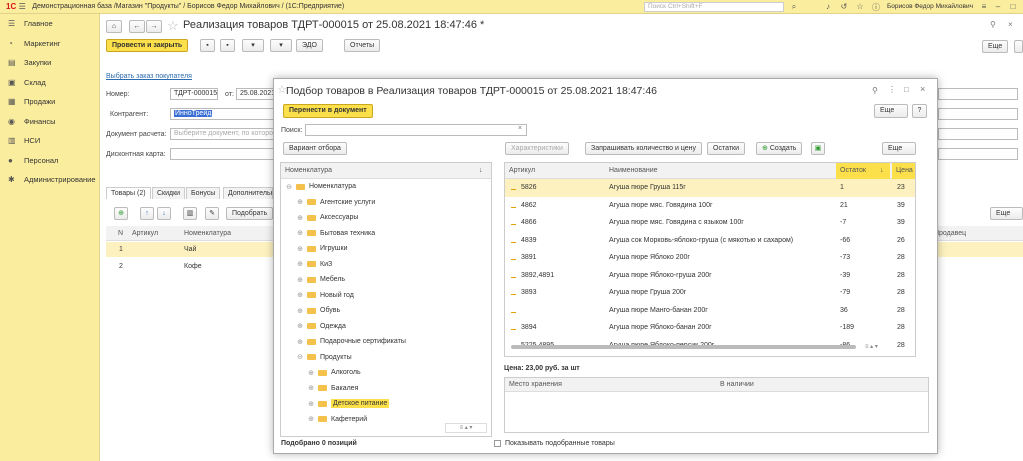 This screenshot has height=461, width=1023. What do you see at coordinates (726, 148) in the screenshot?
I see `stock-button: Остатки` at bounding box center [726, 148].